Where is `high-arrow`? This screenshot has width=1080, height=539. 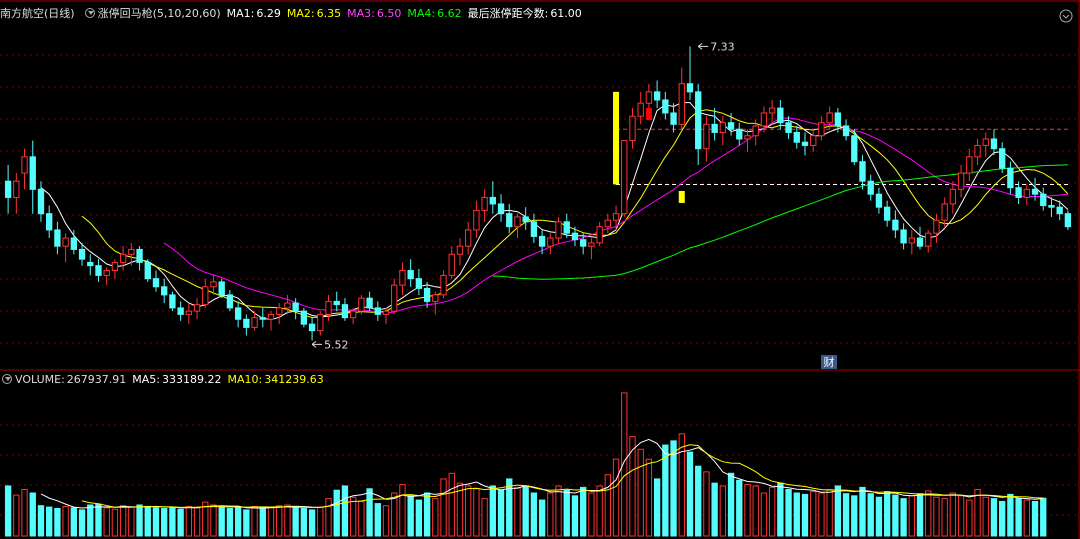
high-arrow is located at coordinates (703, 46).